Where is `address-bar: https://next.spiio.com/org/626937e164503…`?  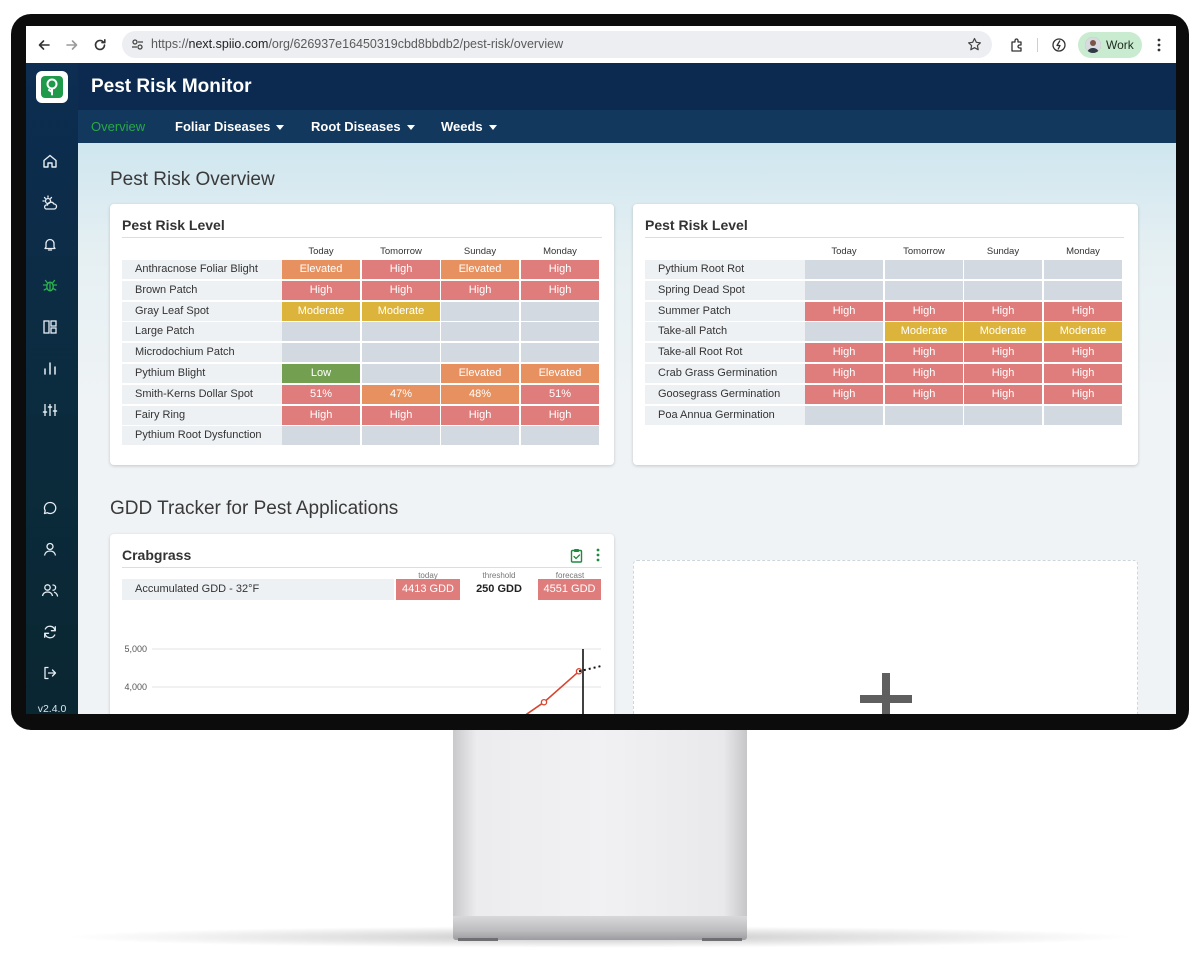
address-bar: https://next.spiio.com/org/626937e164503… is located at coordinates (557, 44).